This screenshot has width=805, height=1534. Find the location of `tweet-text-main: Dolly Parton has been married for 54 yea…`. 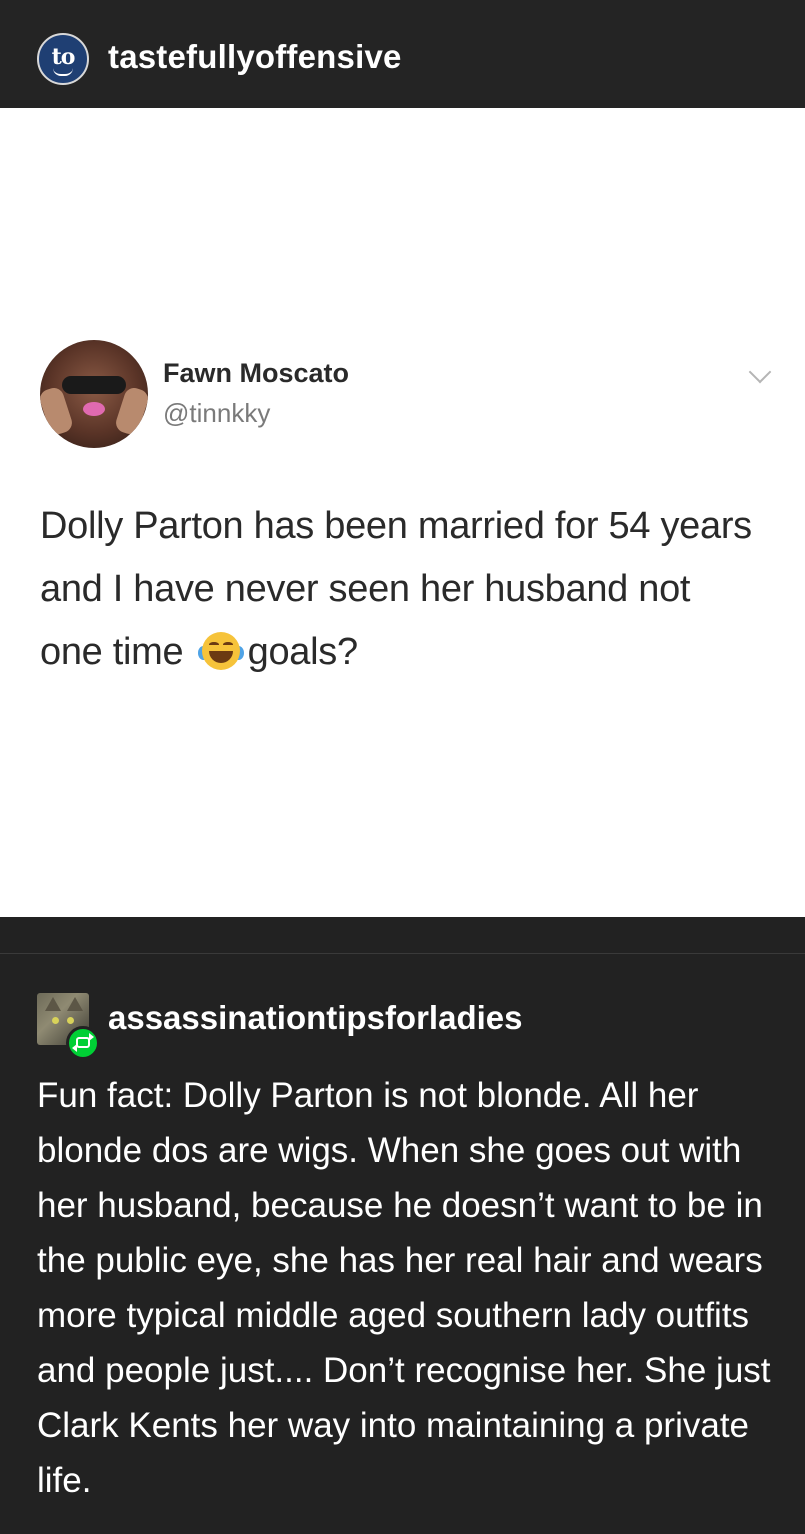

tweet-text-main: Dolly Parton has been married for 54 yea… is located at coordinates (396, 589).